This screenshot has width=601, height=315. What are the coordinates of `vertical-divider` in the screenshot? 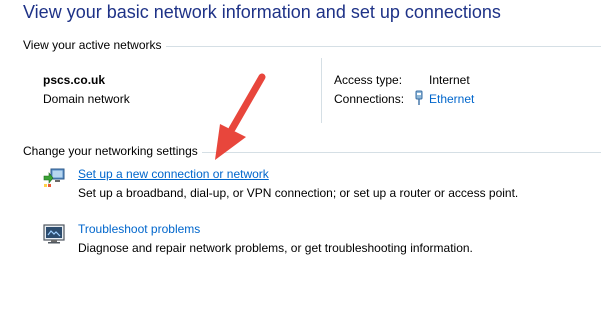 It's located at (321, 90).